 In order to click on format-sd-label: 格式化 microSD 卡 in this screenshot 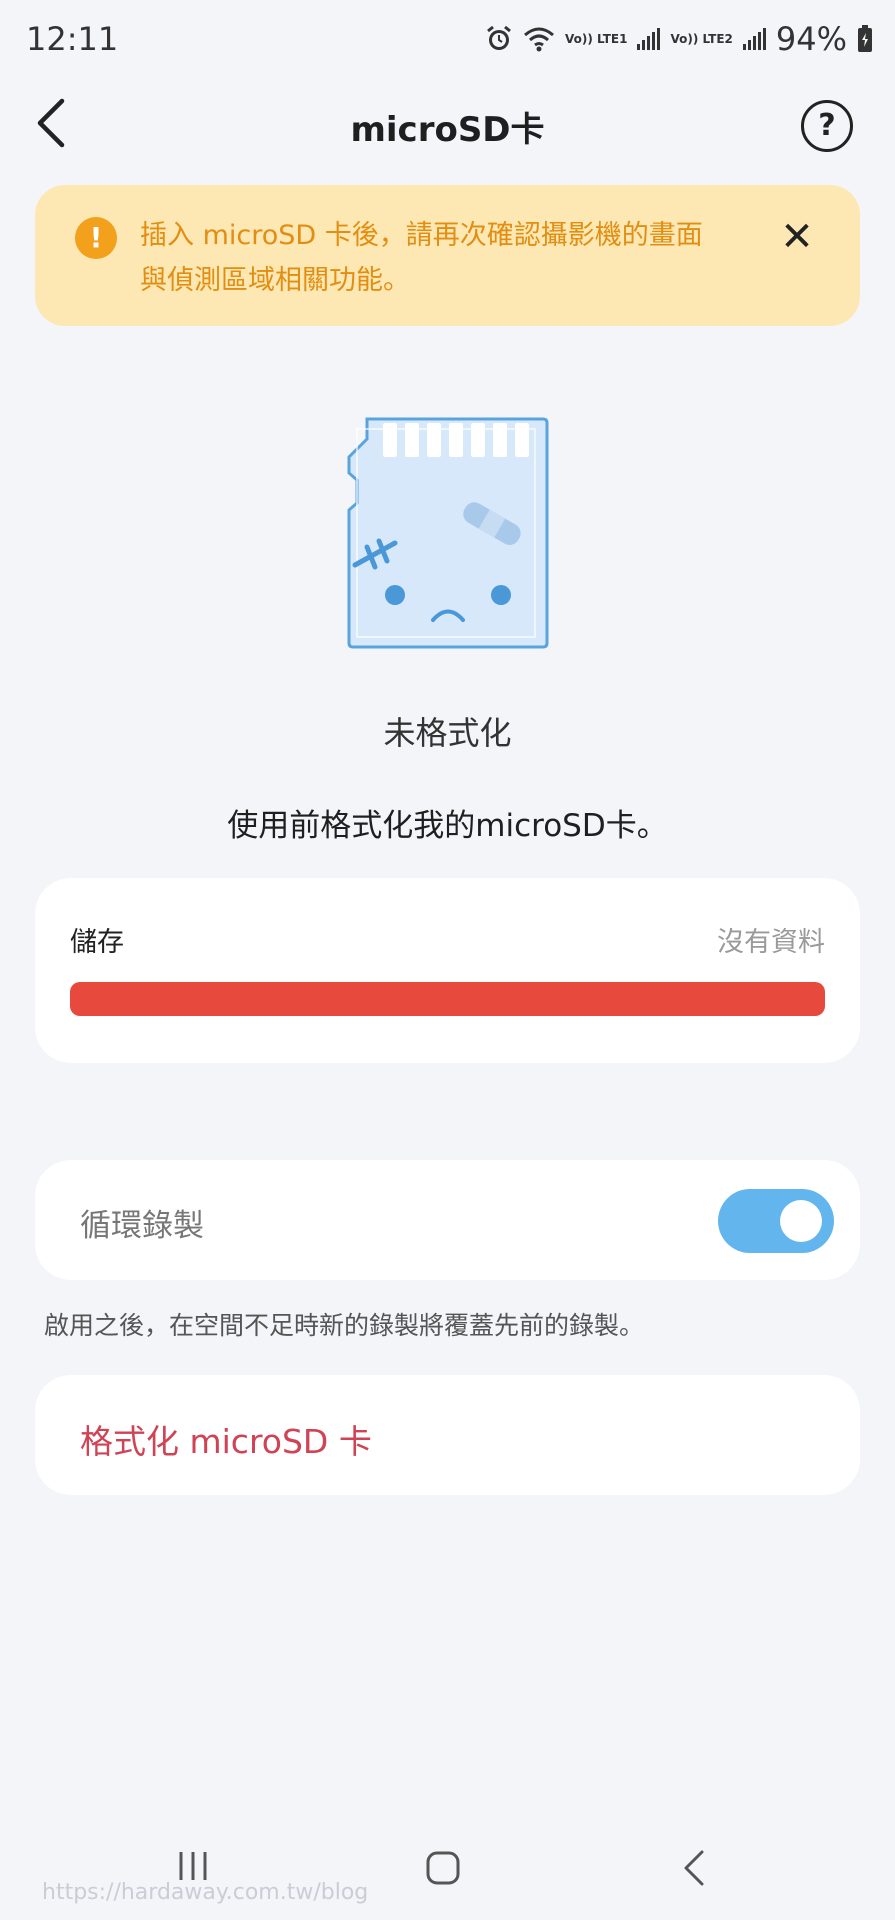, I will do `click(226, 1441)`.